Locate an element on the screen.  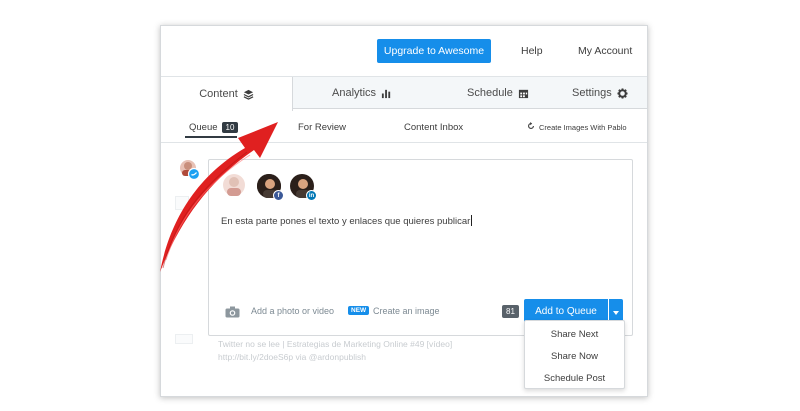
linkedin-account-avatar: in is located at coordinates (303, 187).